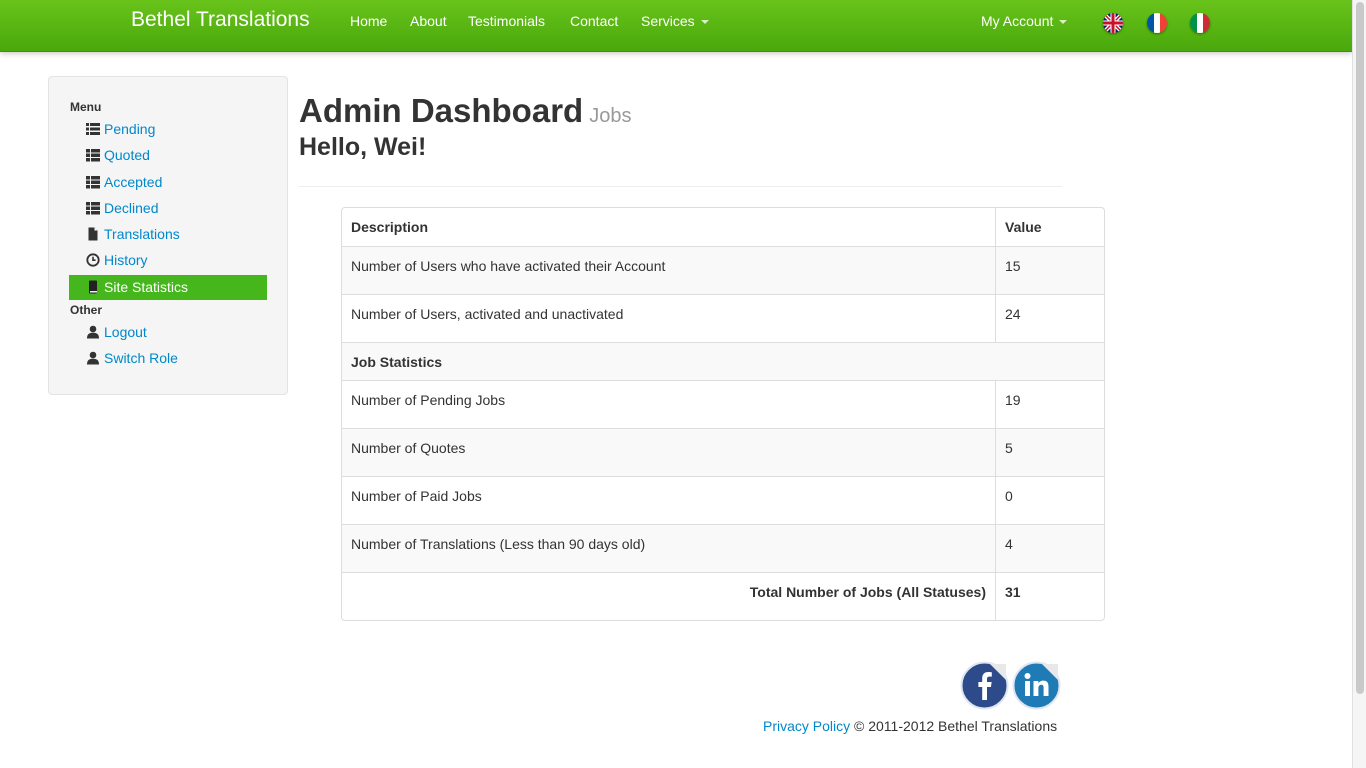 This screenshot has height=768, width=1366. What do you see at coordinates (1013, 592) in the screenshot?
I see `total-value: 31` at bounding box center [1013, 592].